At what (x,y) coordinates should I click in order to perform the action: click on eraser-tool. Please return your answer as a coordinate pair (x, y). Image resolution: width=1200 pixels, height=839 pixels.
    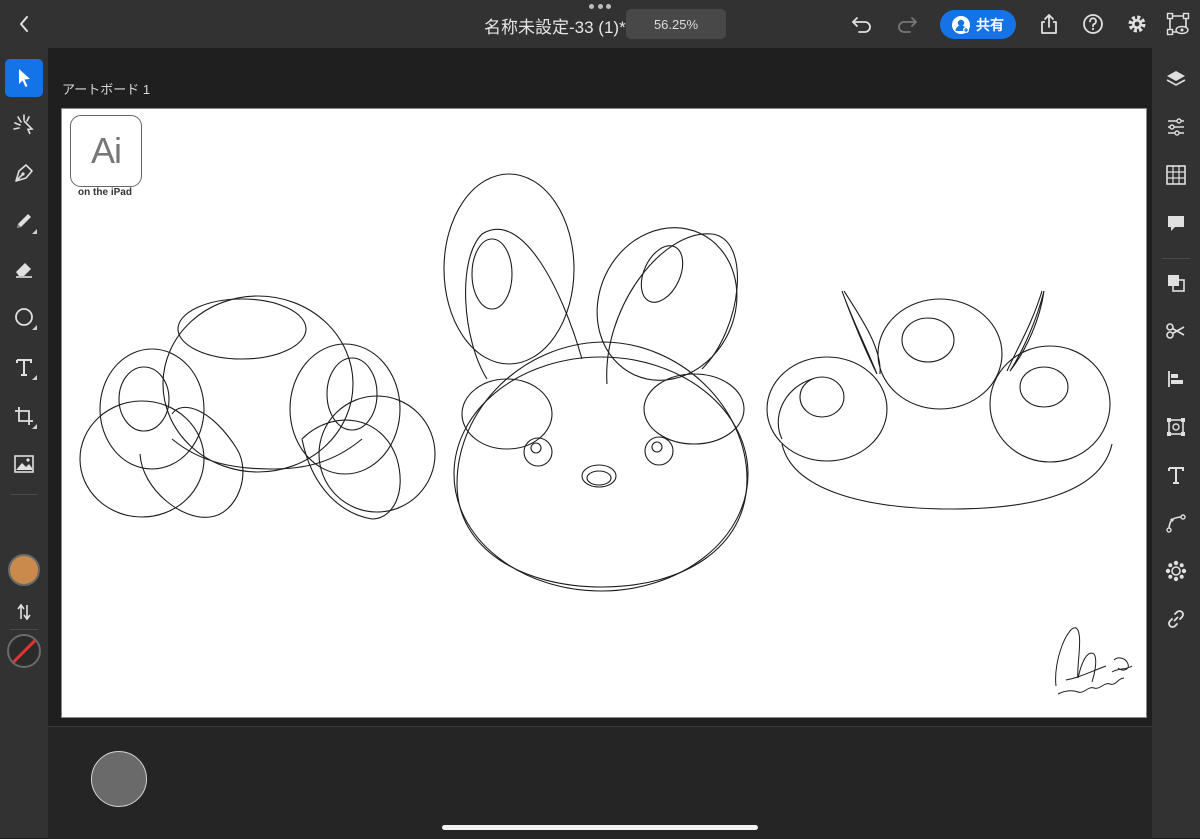
    Looking at the image, I should click on (24, 269).